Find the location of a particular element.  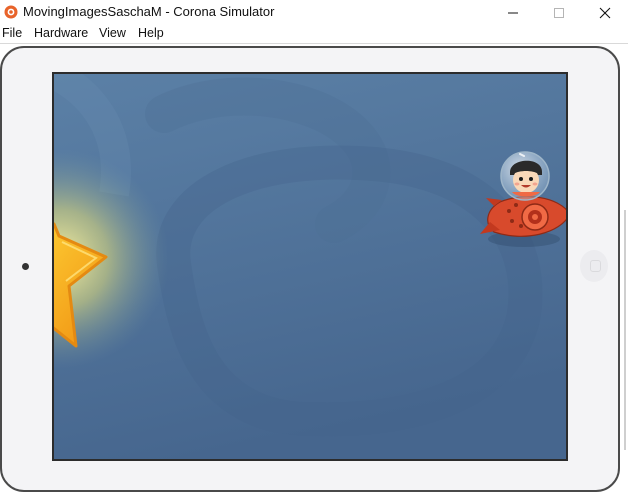

camera-icon is located at coordinates (25, 266).